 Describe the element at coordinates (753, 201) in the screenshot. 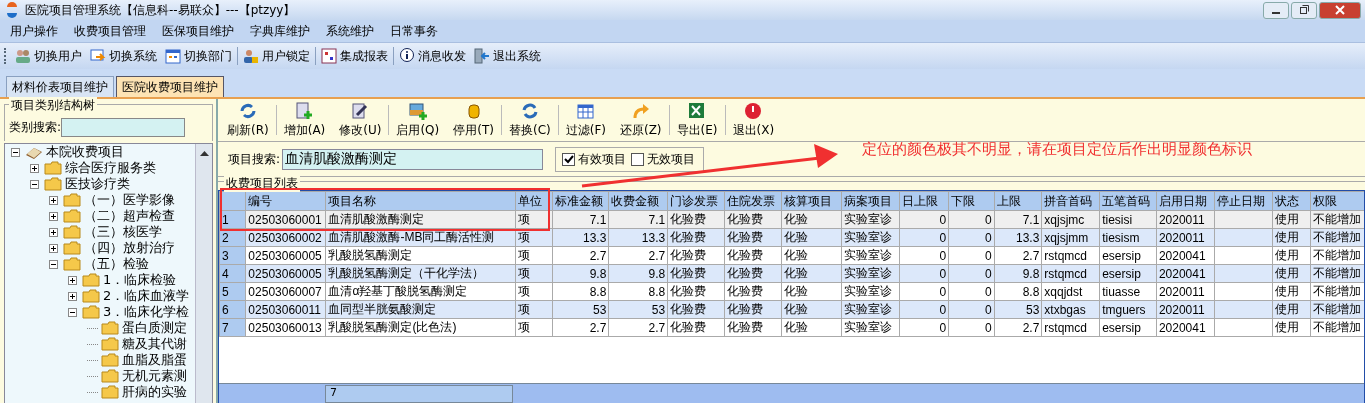

I see `column-header: 住院发票` at that location.